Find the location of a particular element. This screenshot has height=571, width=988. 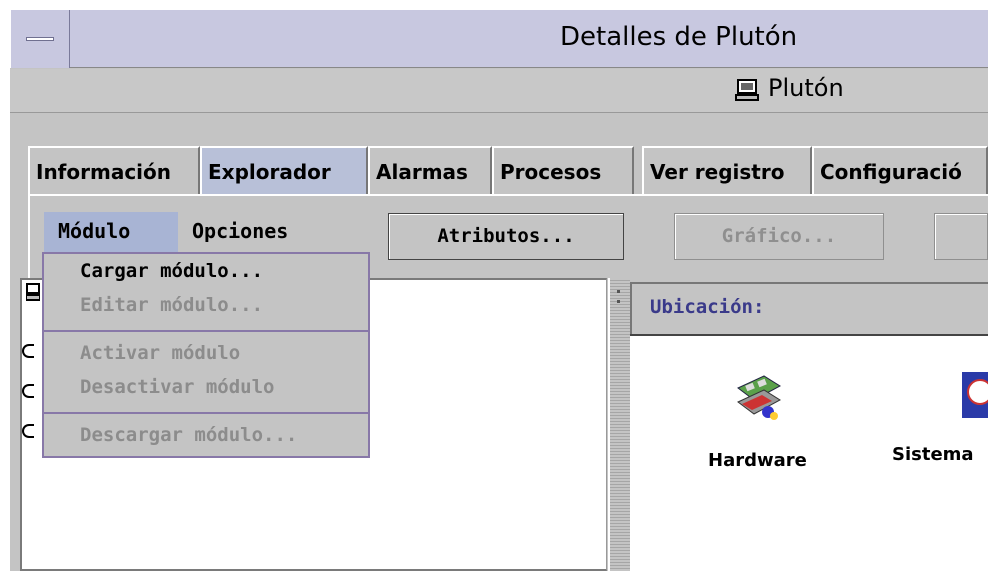

hardware-label: Hardware is located at coordinates (757, 460).